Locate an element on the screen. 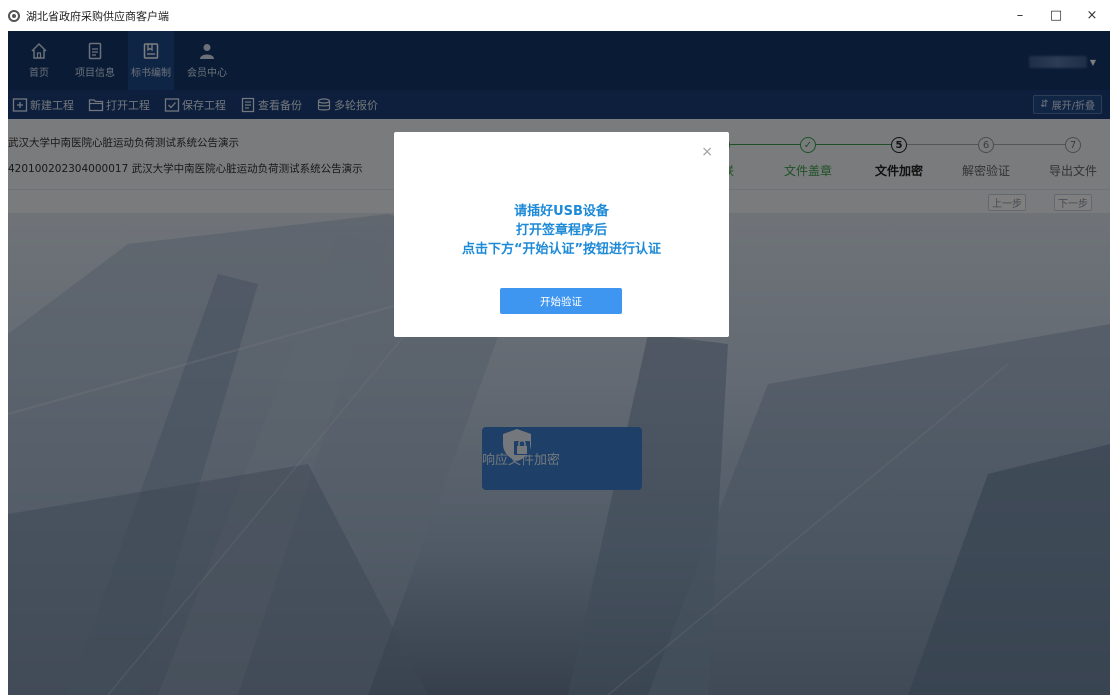 The image size is (1110, 695). window-controls: – □ × is located at coordinates (1056, 15).